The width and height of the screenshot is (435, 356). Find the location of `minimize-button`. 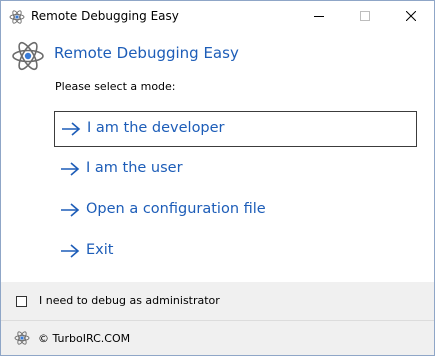

minimize-button is located at coordinates (319, 16).